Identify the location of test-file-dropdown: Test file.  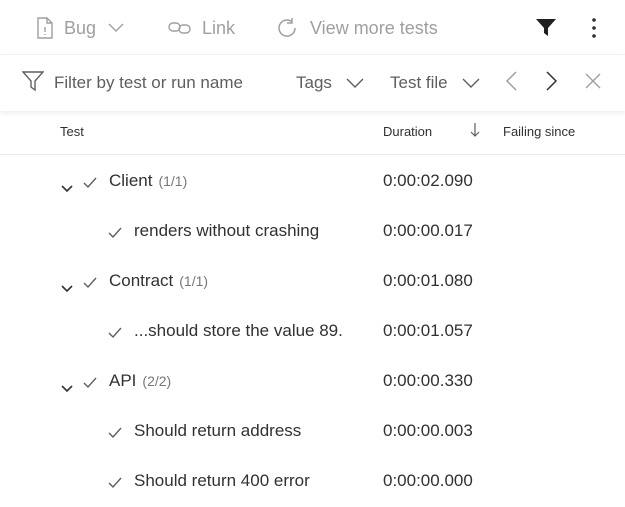
(435, 83).